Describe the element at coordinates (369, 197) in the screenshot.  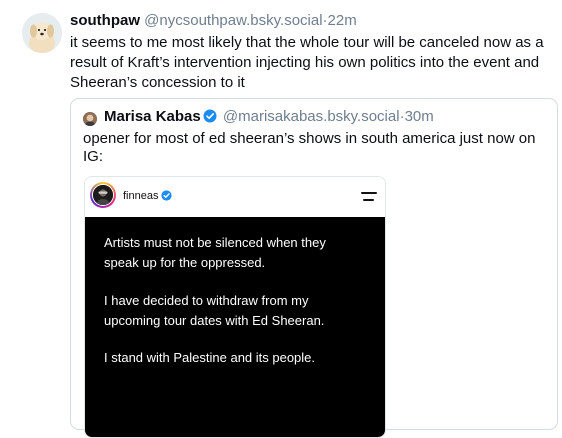
I see `menu-icon` at that location.